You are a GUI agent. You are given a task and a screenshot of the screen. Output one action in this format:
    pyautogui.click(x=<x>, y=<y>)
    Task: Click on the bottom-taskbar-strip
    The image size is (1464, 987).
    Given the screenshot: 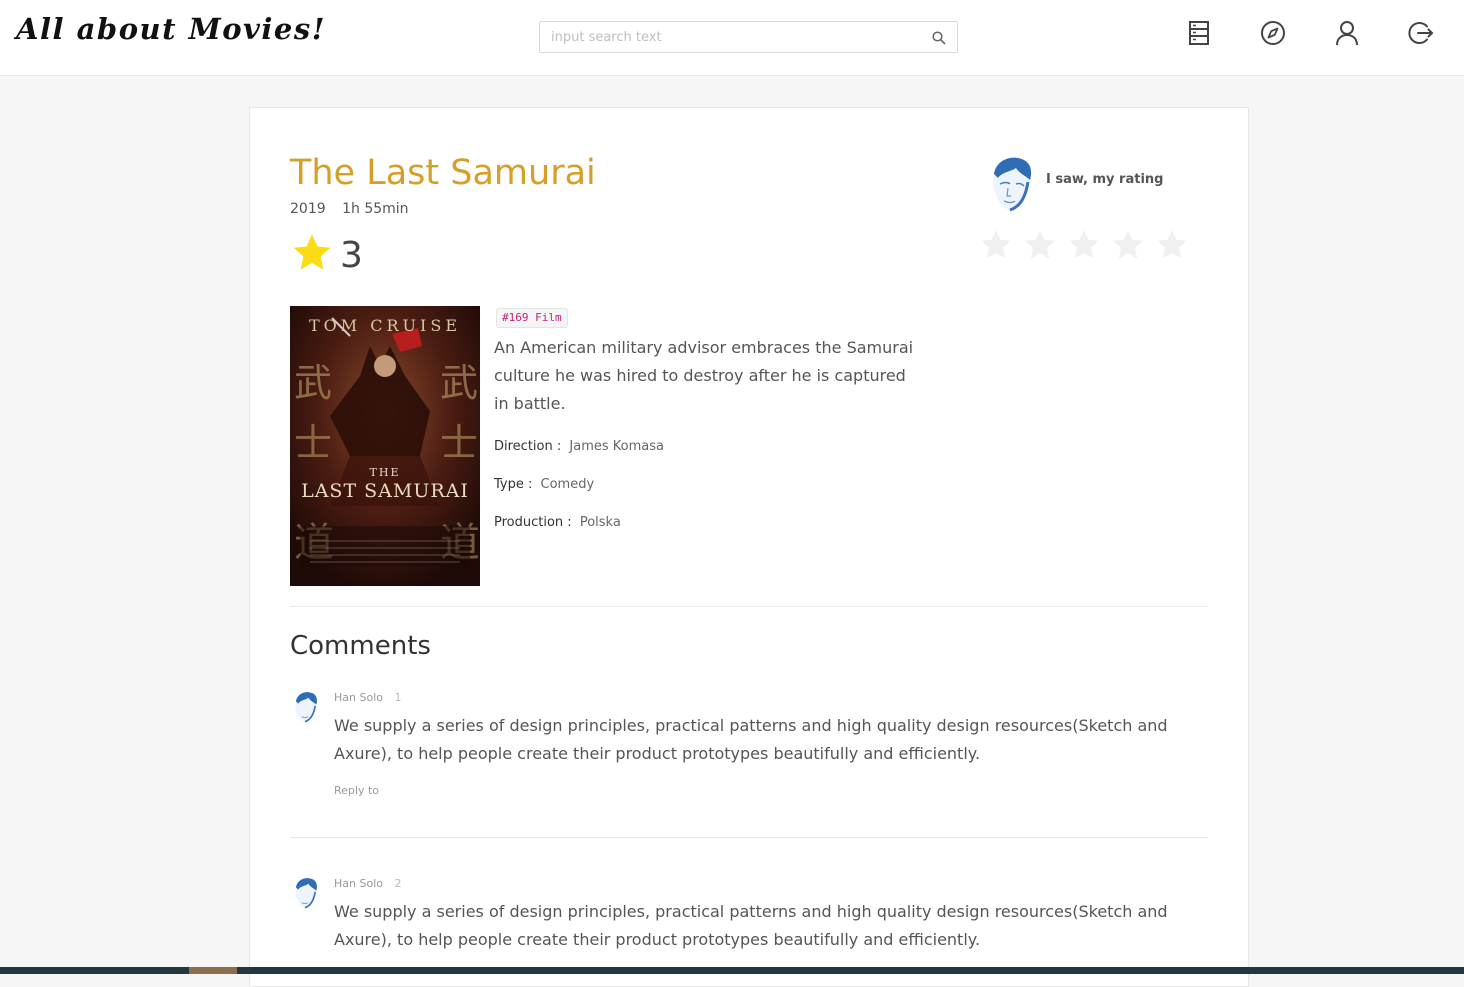 What is the action you would take?
    pyautogui.click(x=732, y=970)
    